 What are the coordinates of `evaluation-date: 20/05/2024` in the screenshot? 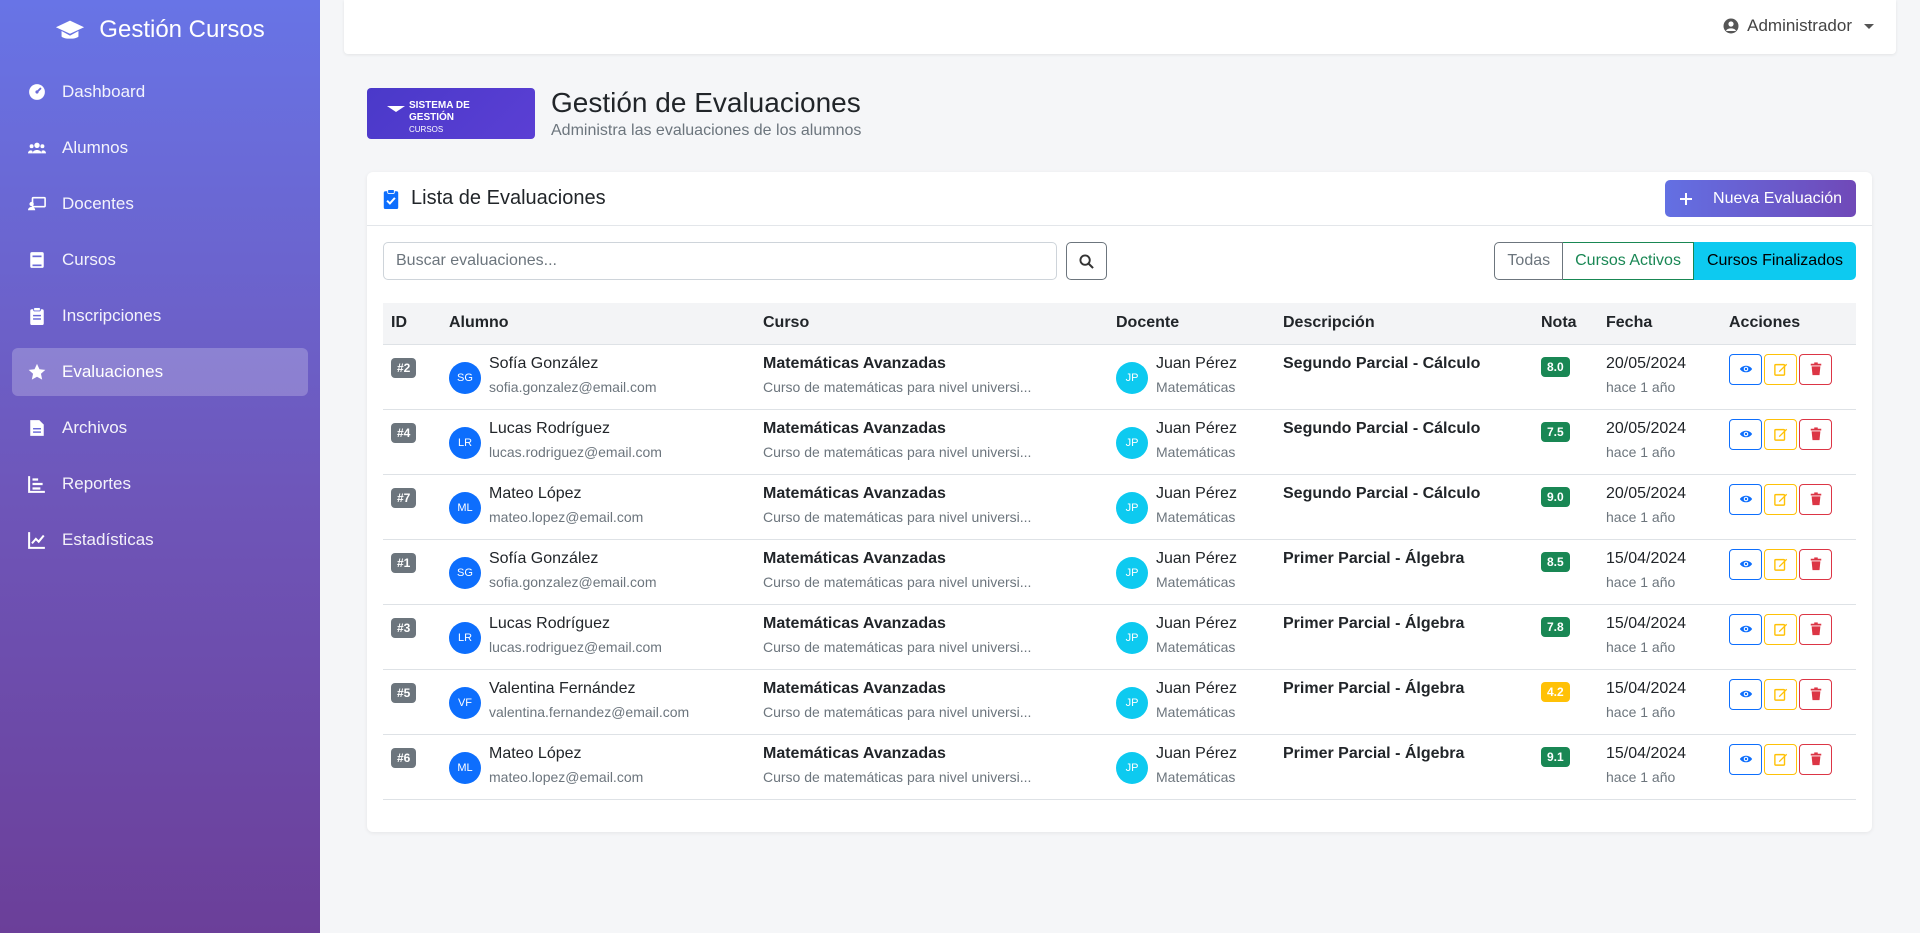 It's located at (1646, 493).